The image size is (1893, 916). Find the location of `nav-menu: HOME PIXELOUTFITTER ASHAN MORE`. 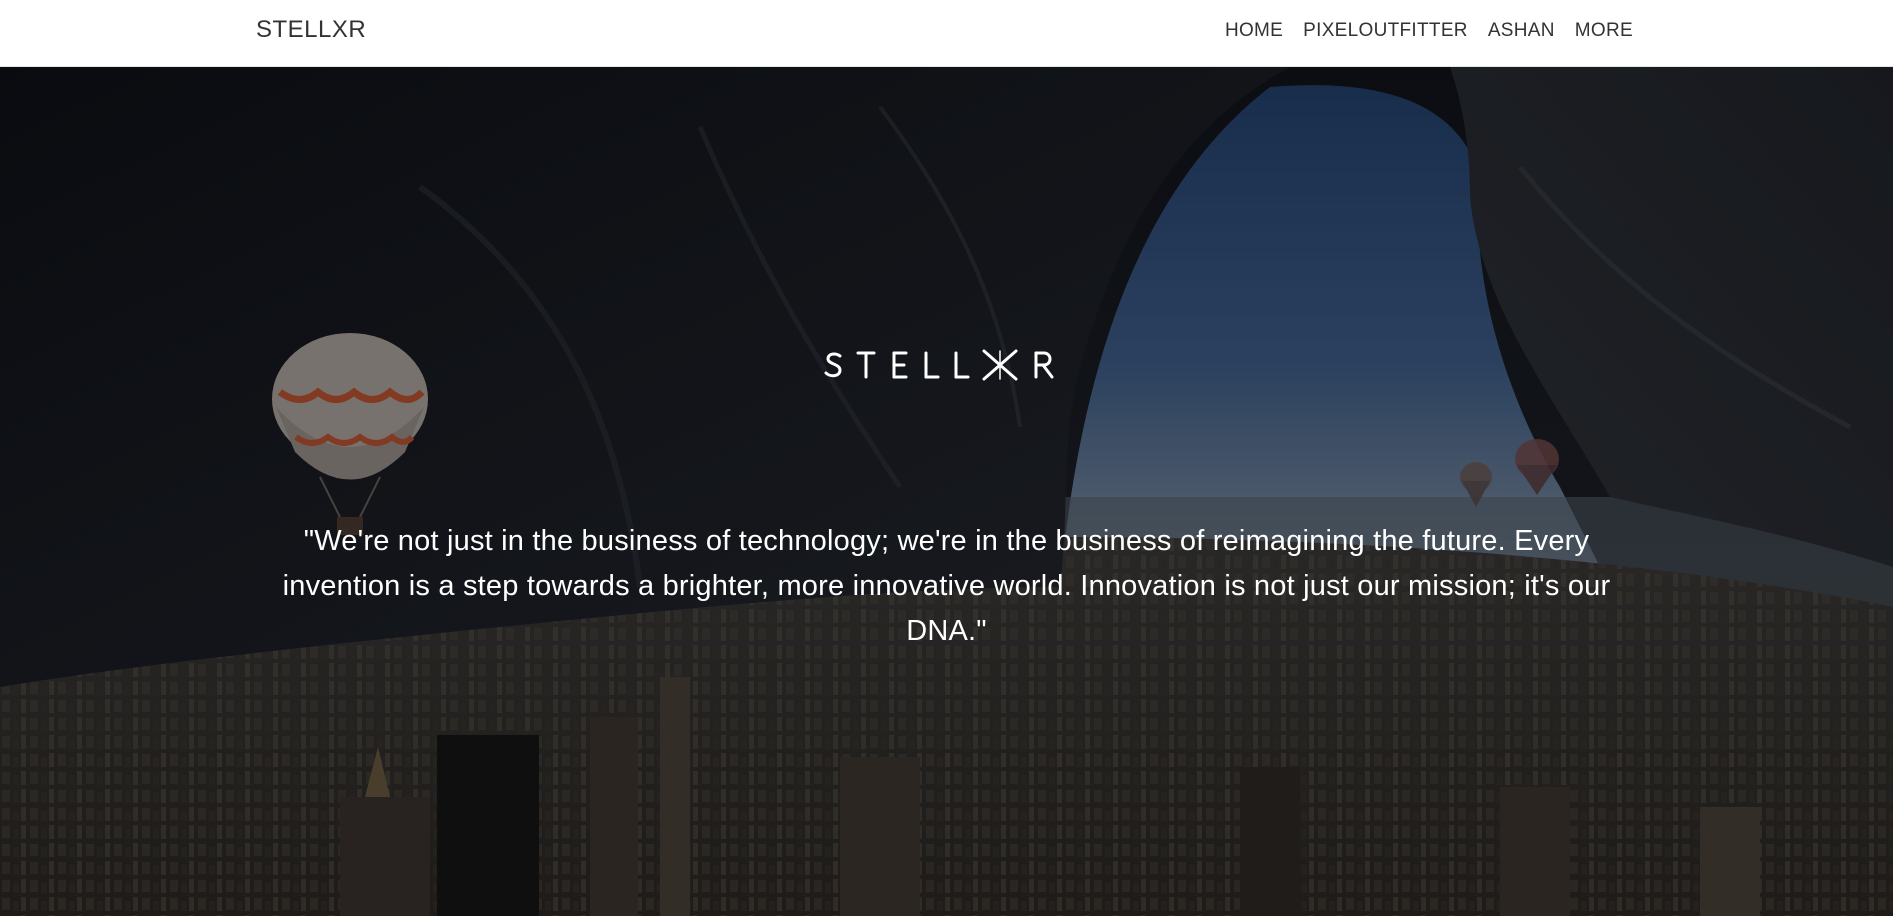

nav-menu: HOME PIXELOUTFITTER ASHAN MORE is located at coordinates (1429, 31).